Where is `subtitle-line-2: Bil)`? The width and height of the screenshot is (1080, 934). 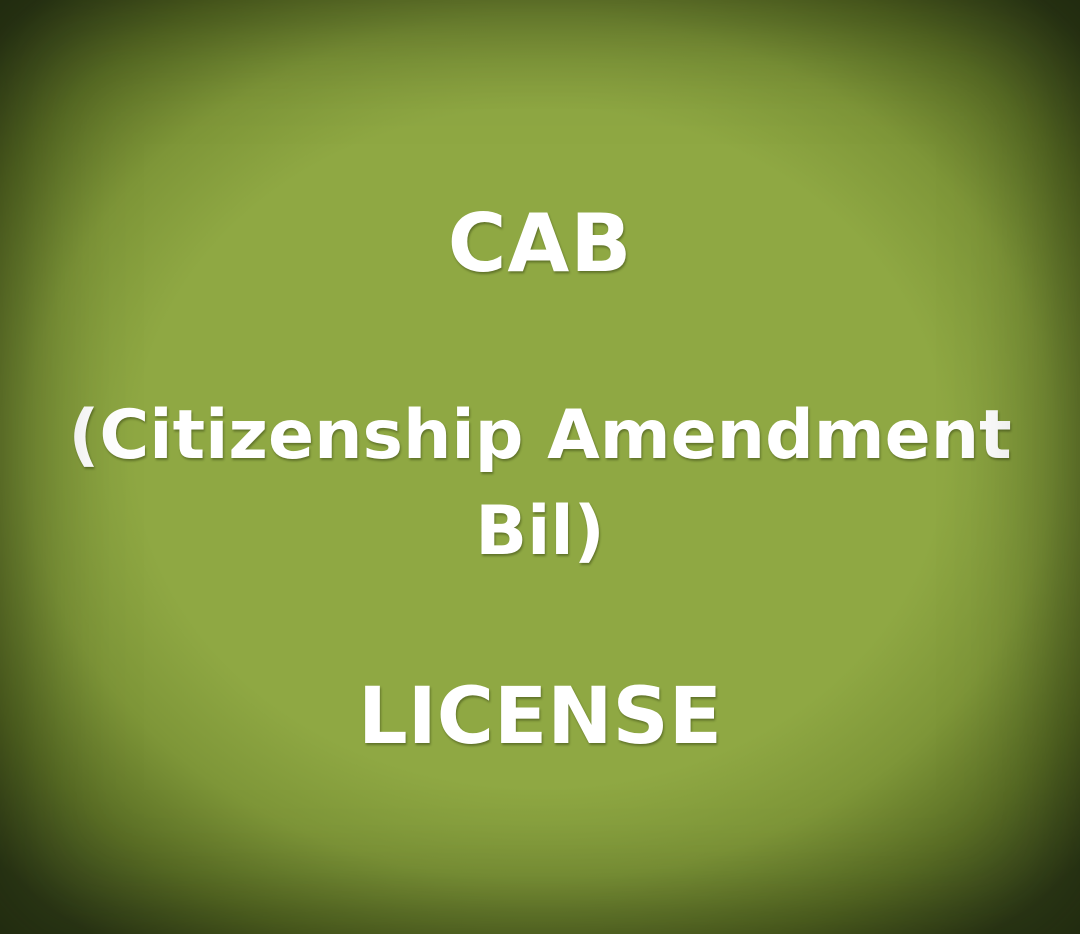 subtitle-line-2: Bil) is located at coordinates (540, 531).